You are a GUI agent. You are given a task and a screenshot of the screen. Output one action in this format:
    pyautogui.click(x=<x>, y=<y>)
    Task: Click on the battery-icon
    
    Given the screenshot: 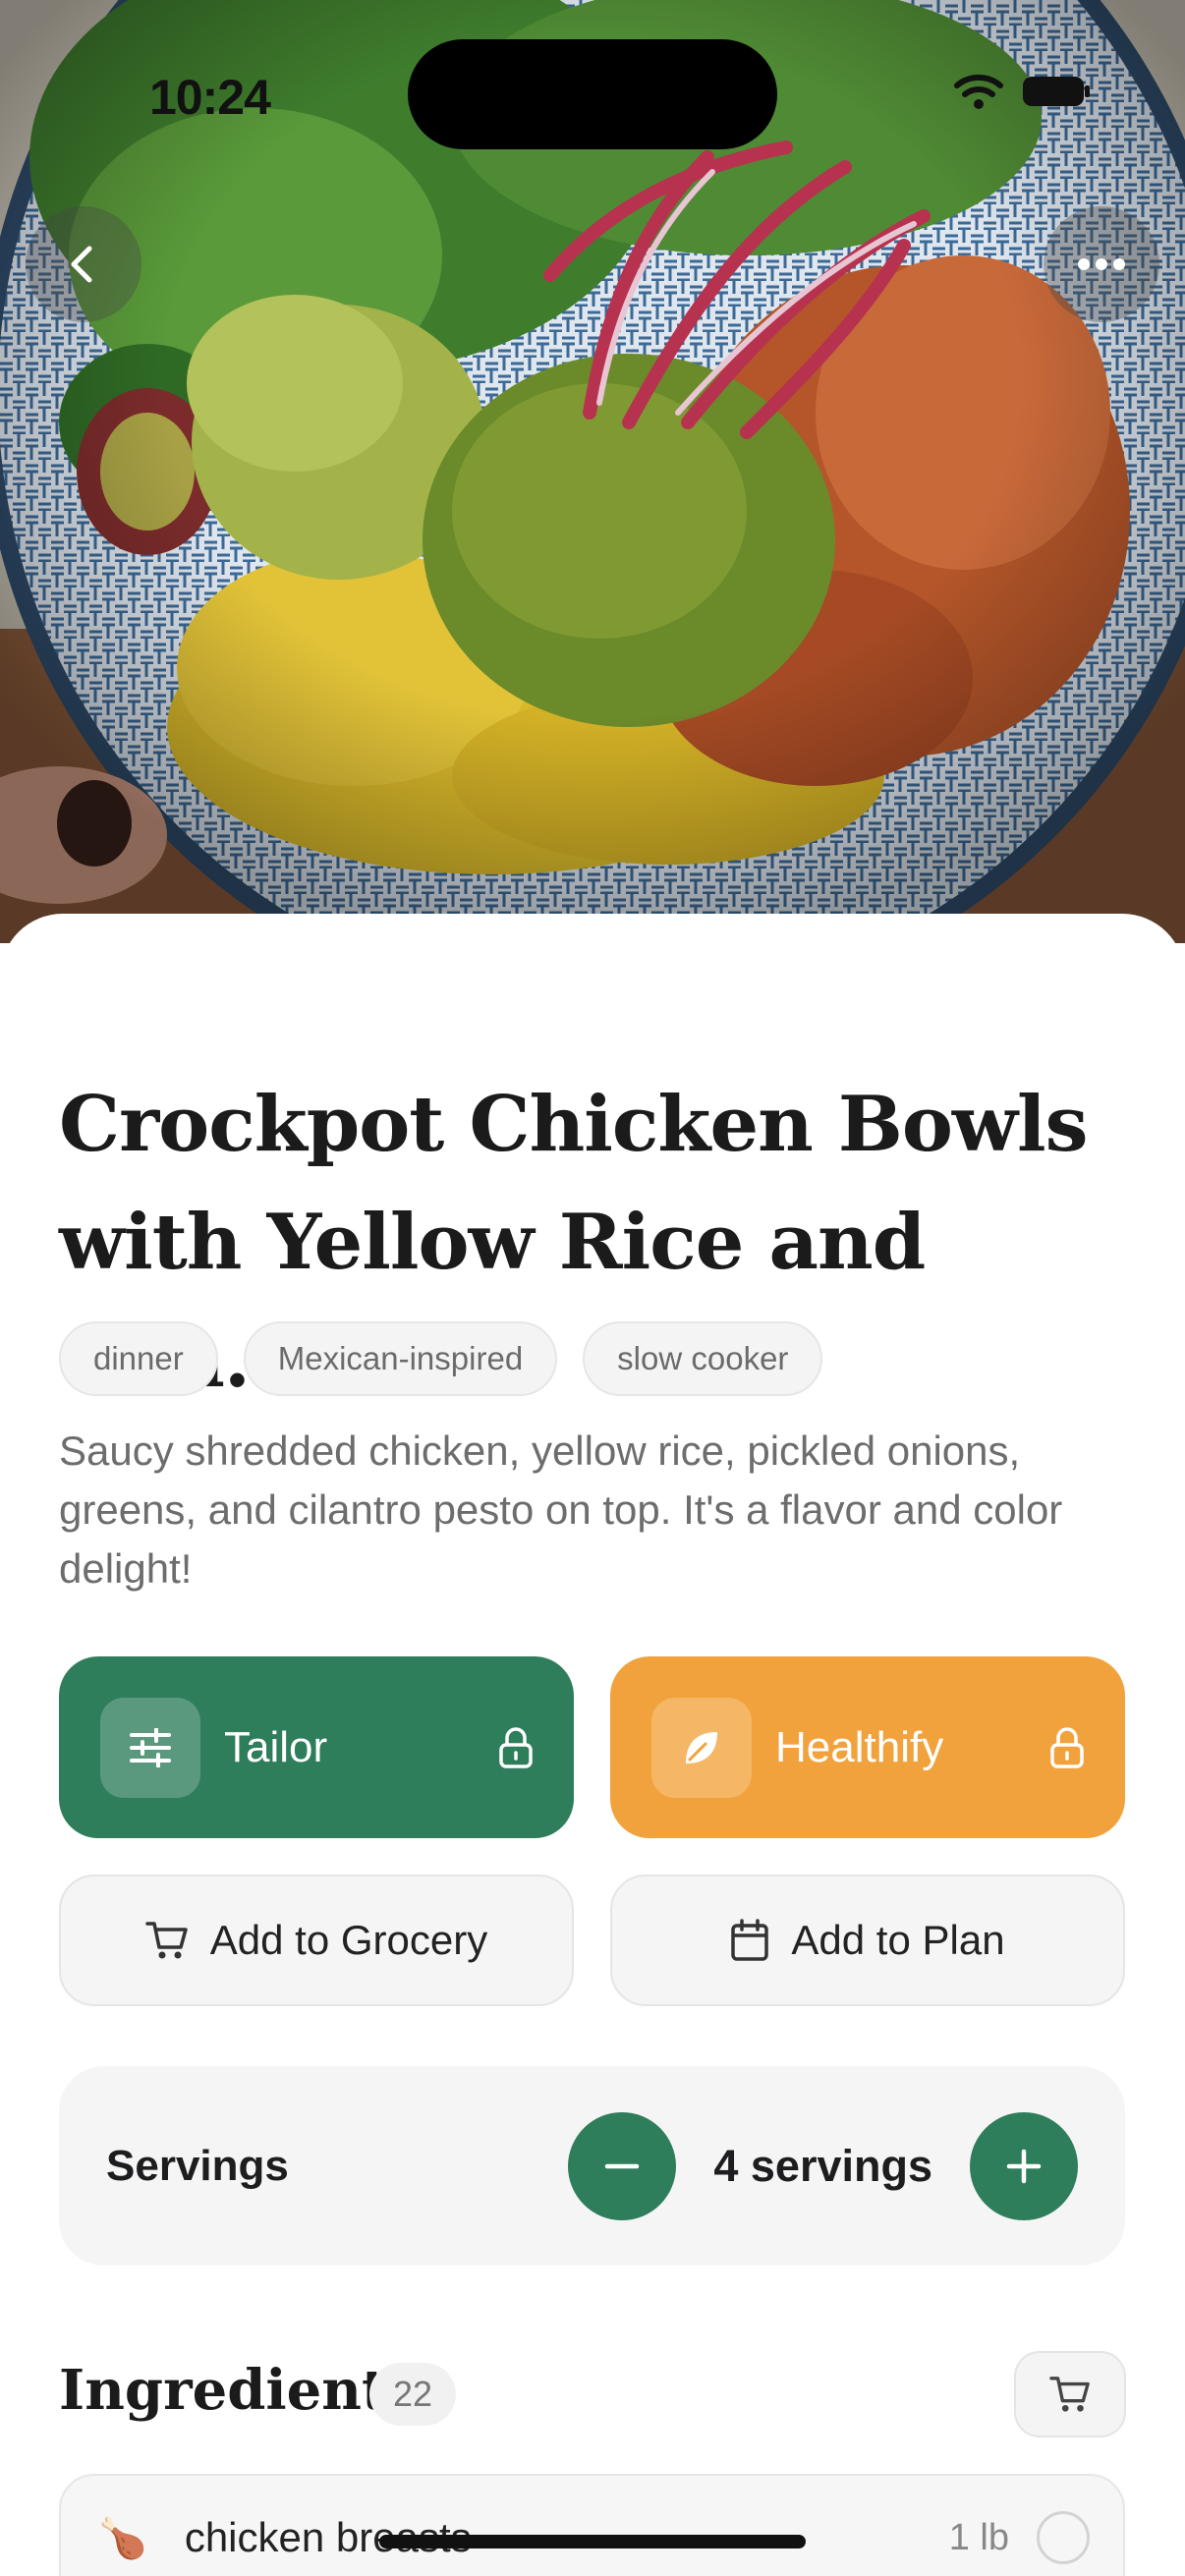 What is the action you would take?
    pyautogui.click(x=1057, y=91)
    